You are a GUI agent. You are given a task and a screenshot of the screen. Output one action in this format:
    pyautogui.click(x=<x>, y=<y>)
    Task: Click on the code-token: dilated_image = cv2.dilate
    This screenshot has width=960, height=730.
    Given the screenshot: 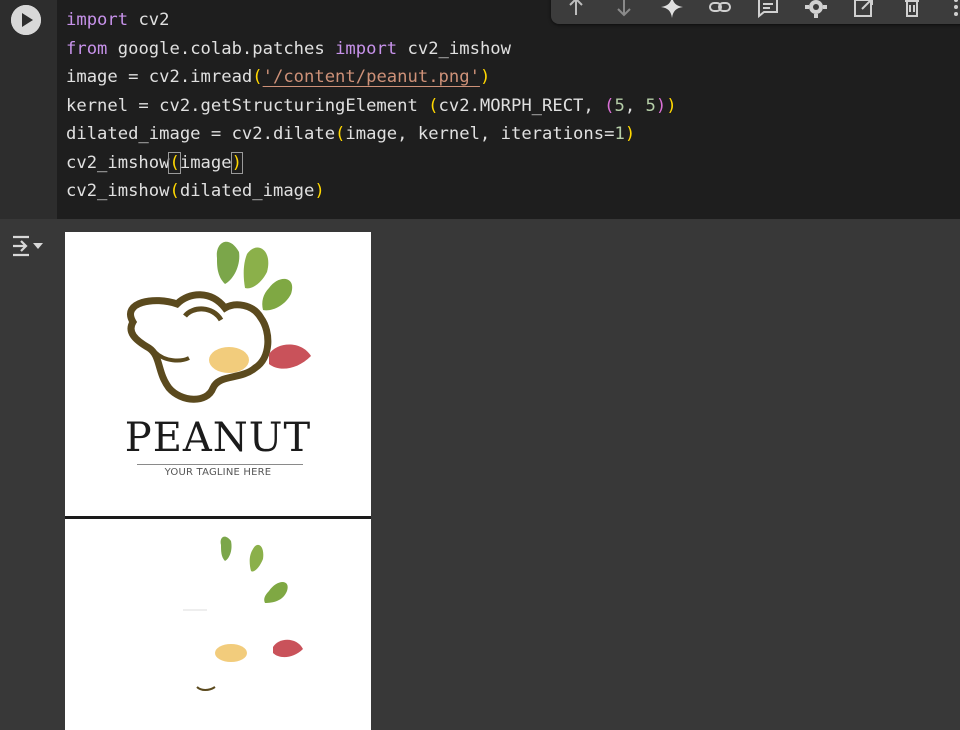 What is the action you would take?
    pyautogui.click(x=201, y=134)
    